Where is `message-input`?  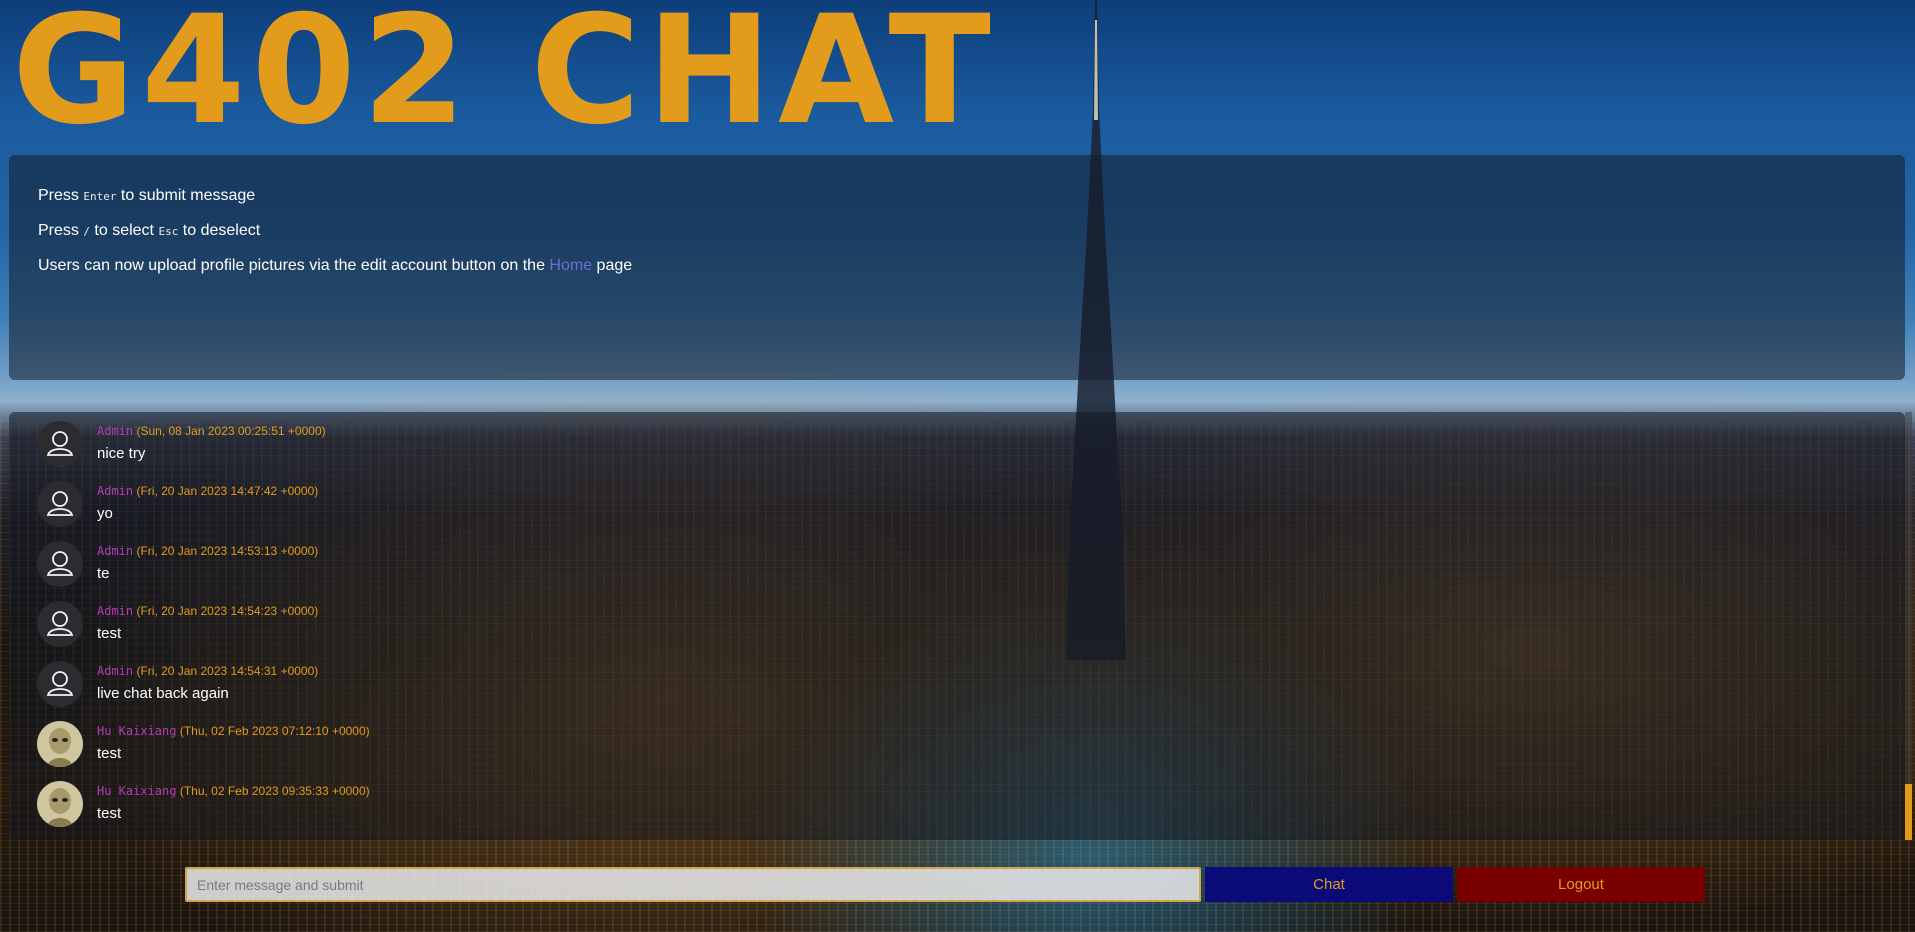 message-input is located at coordinates (693, 884).